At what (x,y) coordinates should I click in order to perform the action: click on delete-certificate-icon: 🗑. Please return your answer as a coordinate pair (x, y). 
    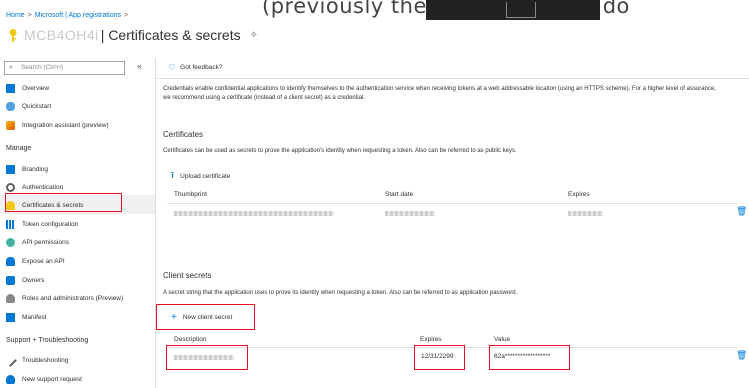
    Looking at the image, I should click on (741, 211).